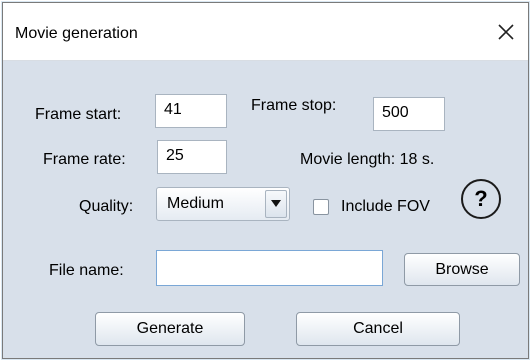 The image size is (531, 361). Describe the element at coordinates (106, 206) in the screenshot. I see `quality-label: Quality:` at that location.